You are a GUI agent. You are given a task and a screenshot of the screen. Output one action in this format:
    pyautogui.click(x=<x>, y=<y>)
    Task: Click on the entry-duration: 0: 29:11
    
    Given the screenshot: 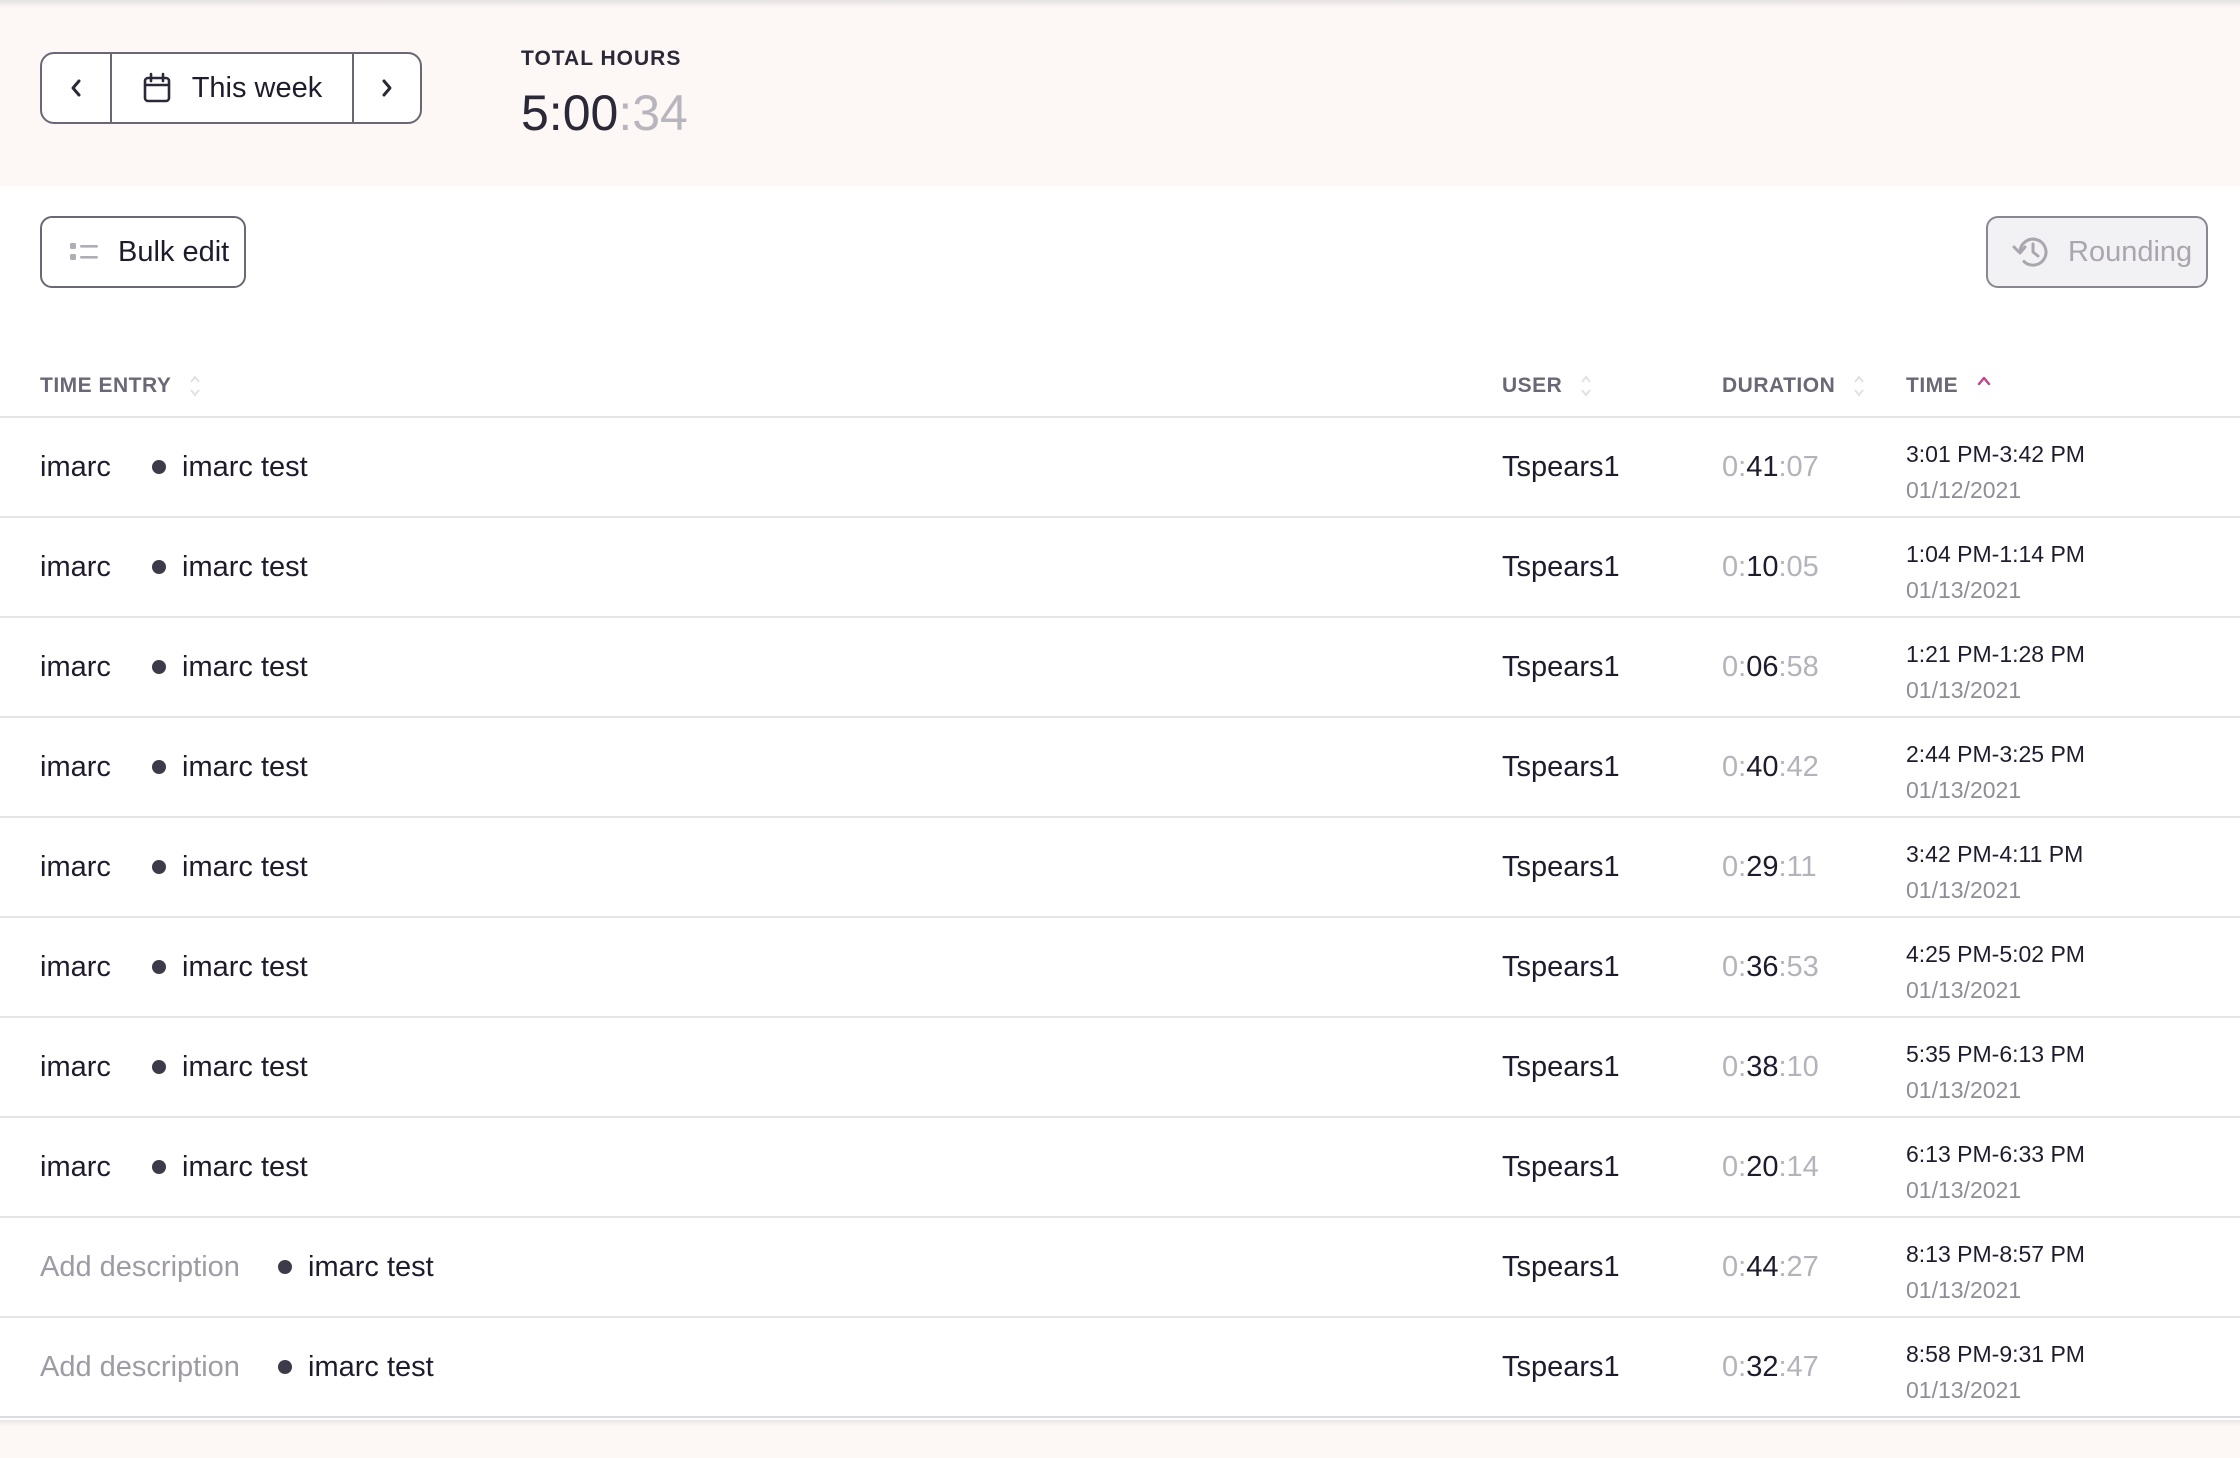 What is the action you would take?
    pyautogui.click(x=1769, y=867)
    